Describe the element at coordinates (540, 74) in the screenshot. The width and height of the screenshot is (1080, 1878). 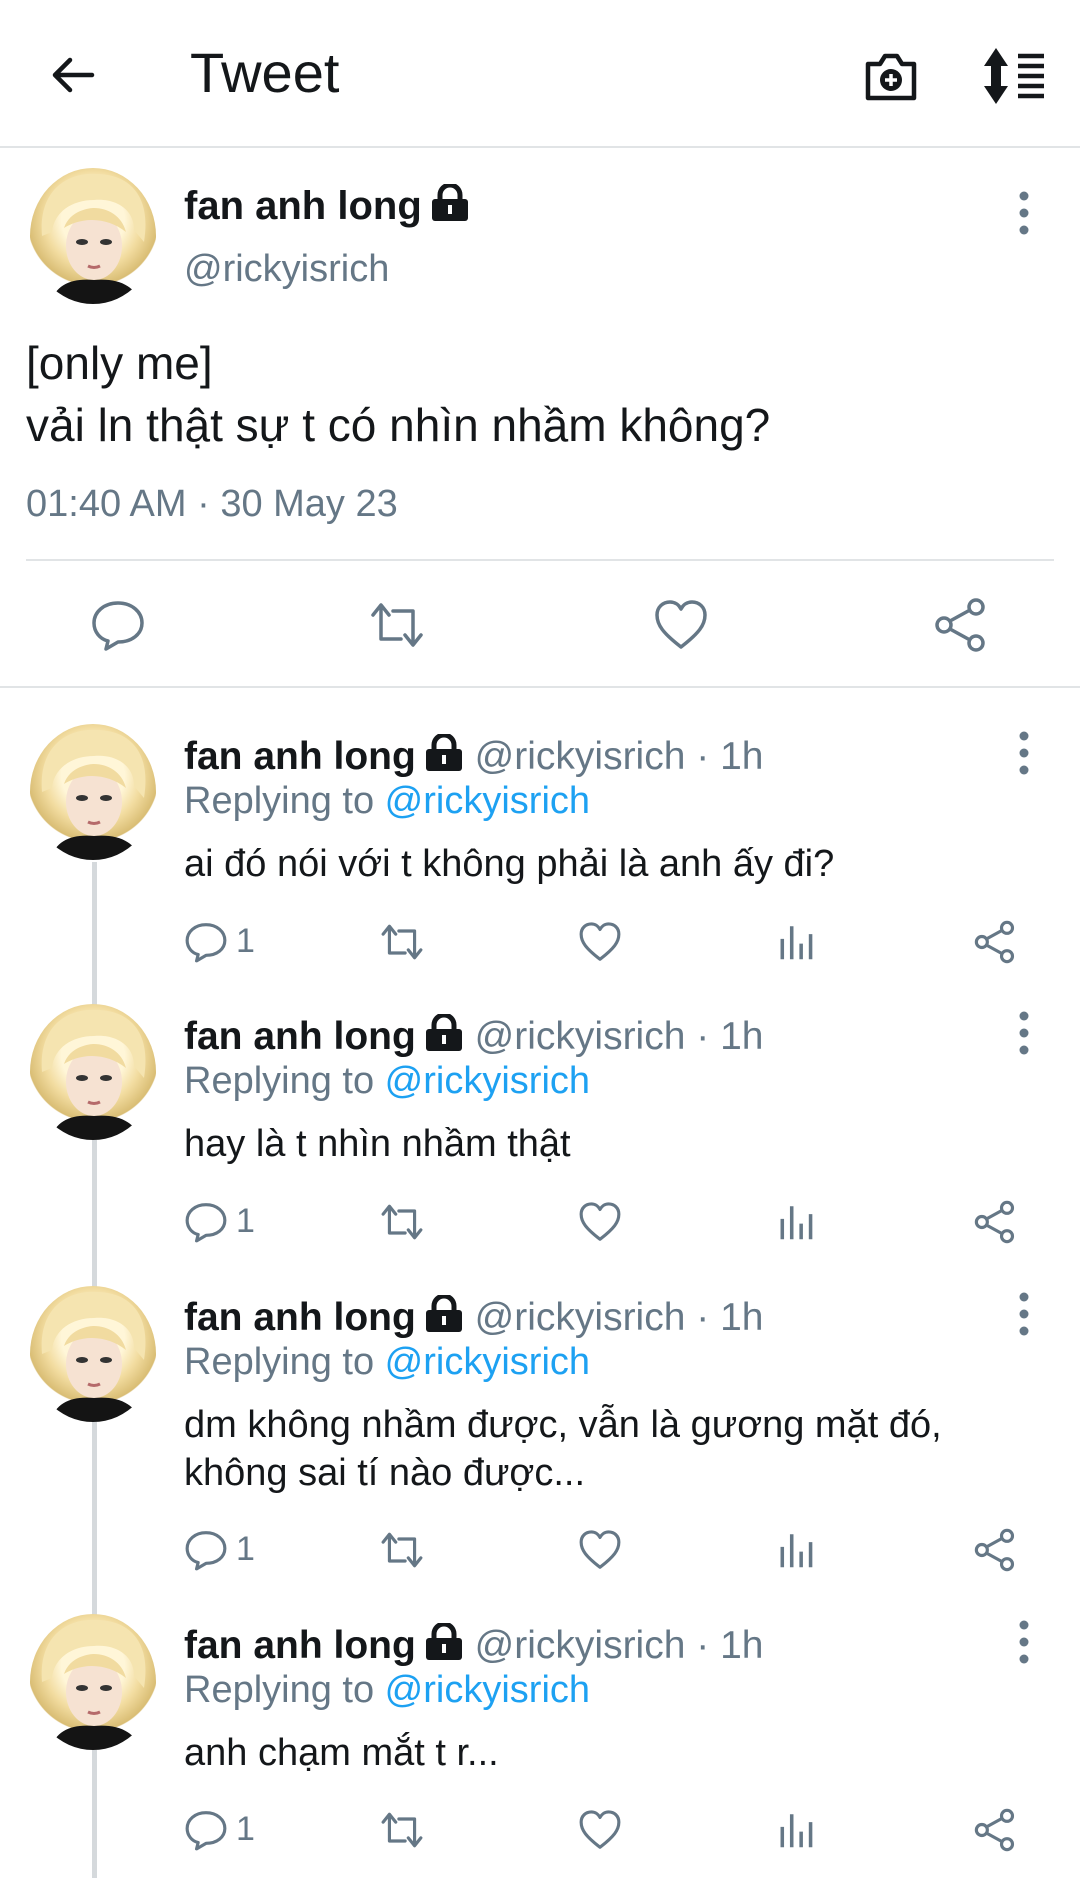
I see `top-bar: Tweet` at that location.